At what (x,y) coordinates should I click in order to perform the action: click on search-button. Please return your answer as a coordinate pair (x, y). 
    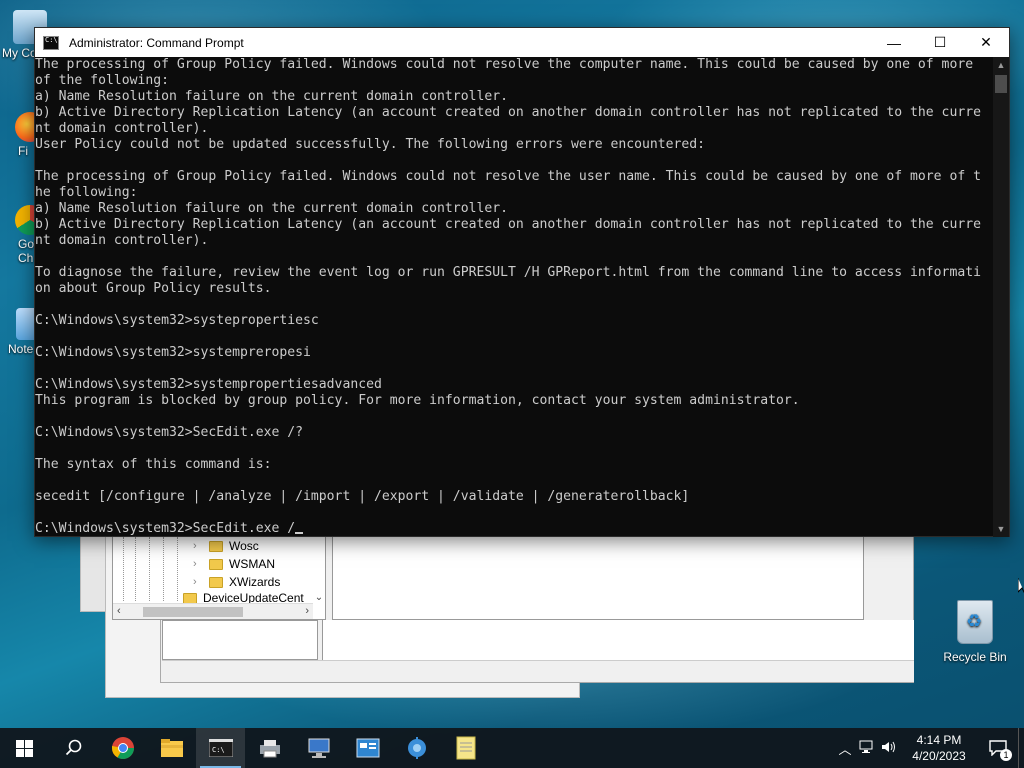
    Looking at the image, I should click on (73, 748).